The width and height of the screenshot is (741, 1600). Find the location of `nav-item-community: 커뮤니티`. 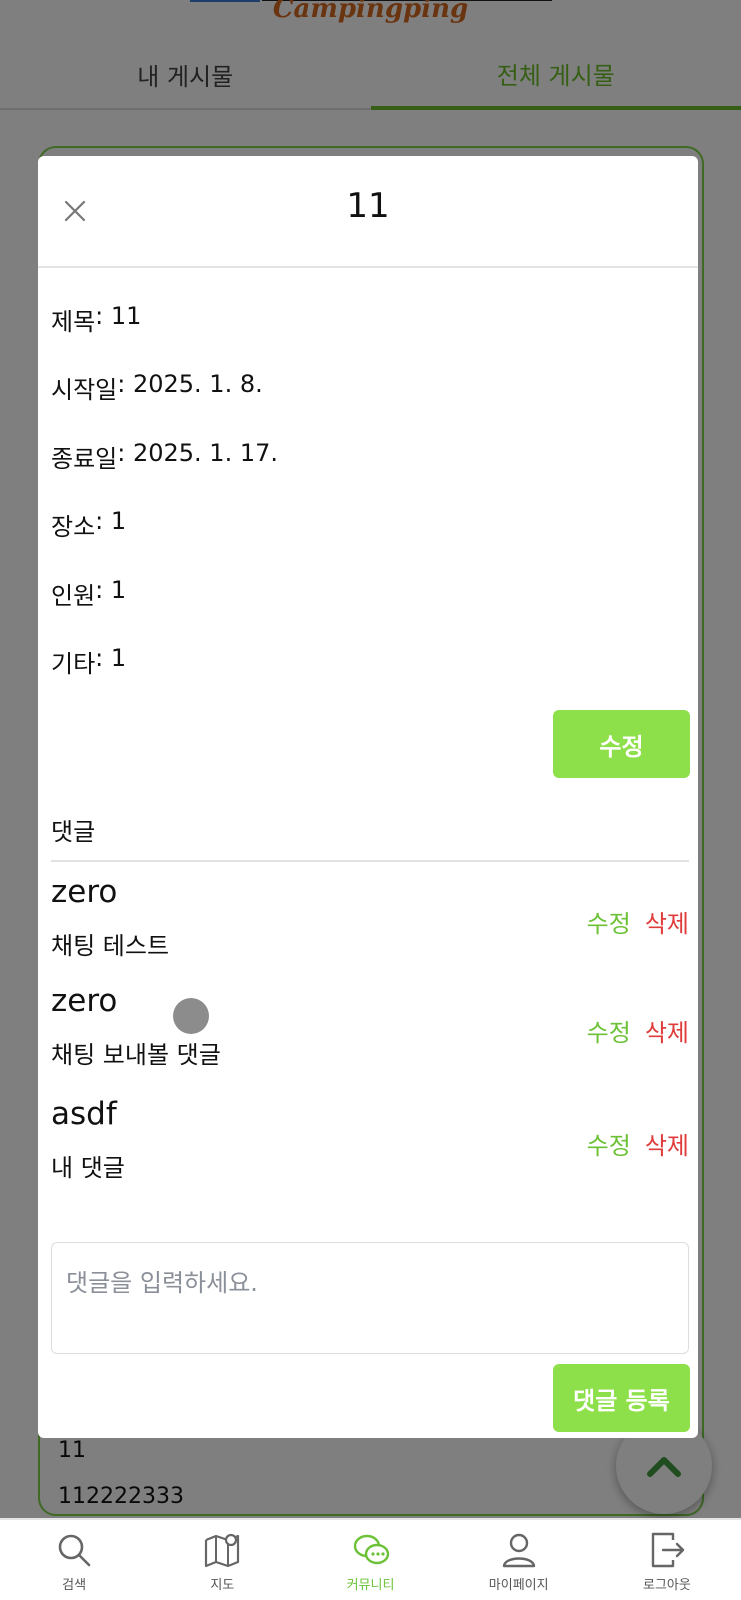

nav-item-community: 커뮤니티 is located at coordinates (370, 1560).